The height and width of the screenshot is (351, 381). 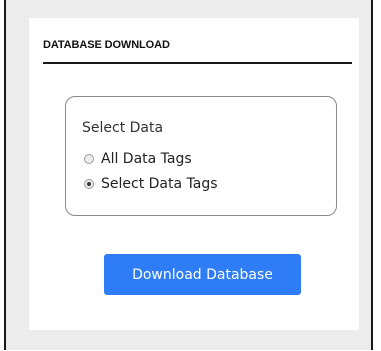 I want to click on radio-label-select-data-tags: Select Data Tags, so click(x=159, y=184).